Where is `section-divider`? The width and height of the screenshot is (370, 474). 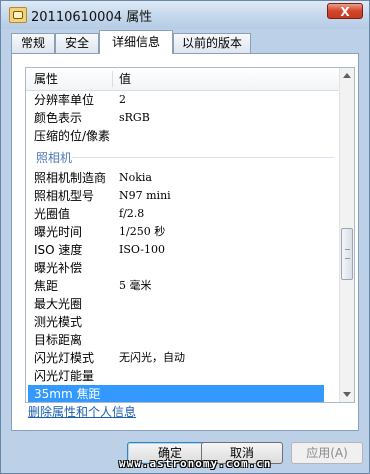
section-divider is located at coordinates (203, 157).